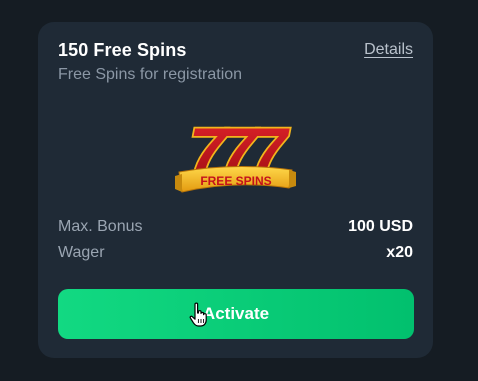 The height and width of the screenshot is (381, 478). Describe the element at coordinates (81, 252) in the screenshot. I see `wager-label: Wager` at that location.